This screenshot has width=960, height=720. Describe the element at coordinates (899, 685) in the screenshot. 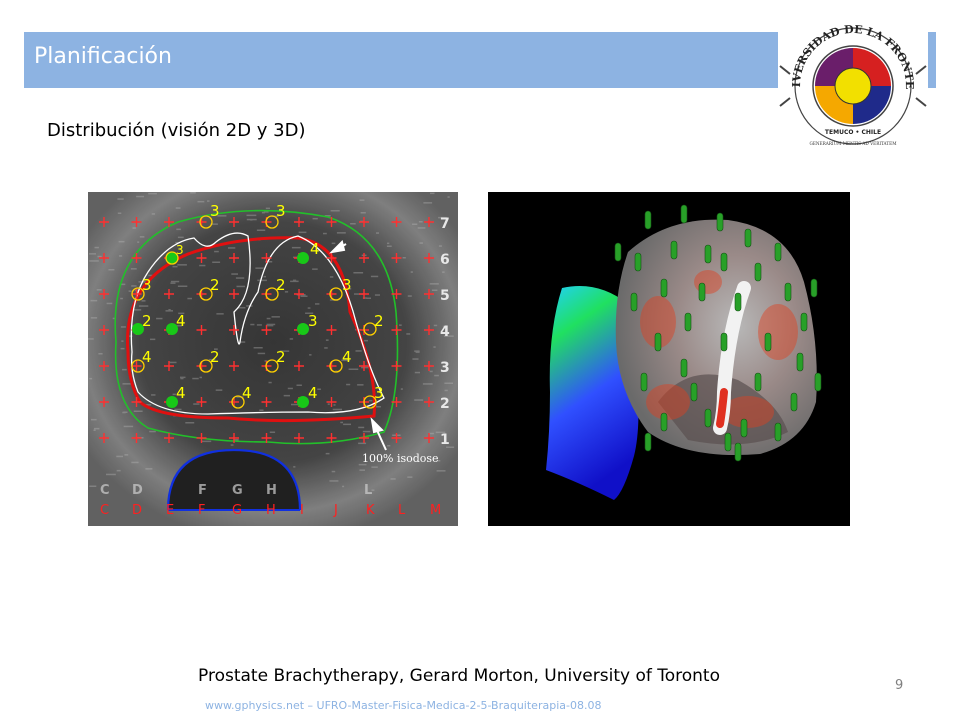

I see `page-number: 9` at that location.